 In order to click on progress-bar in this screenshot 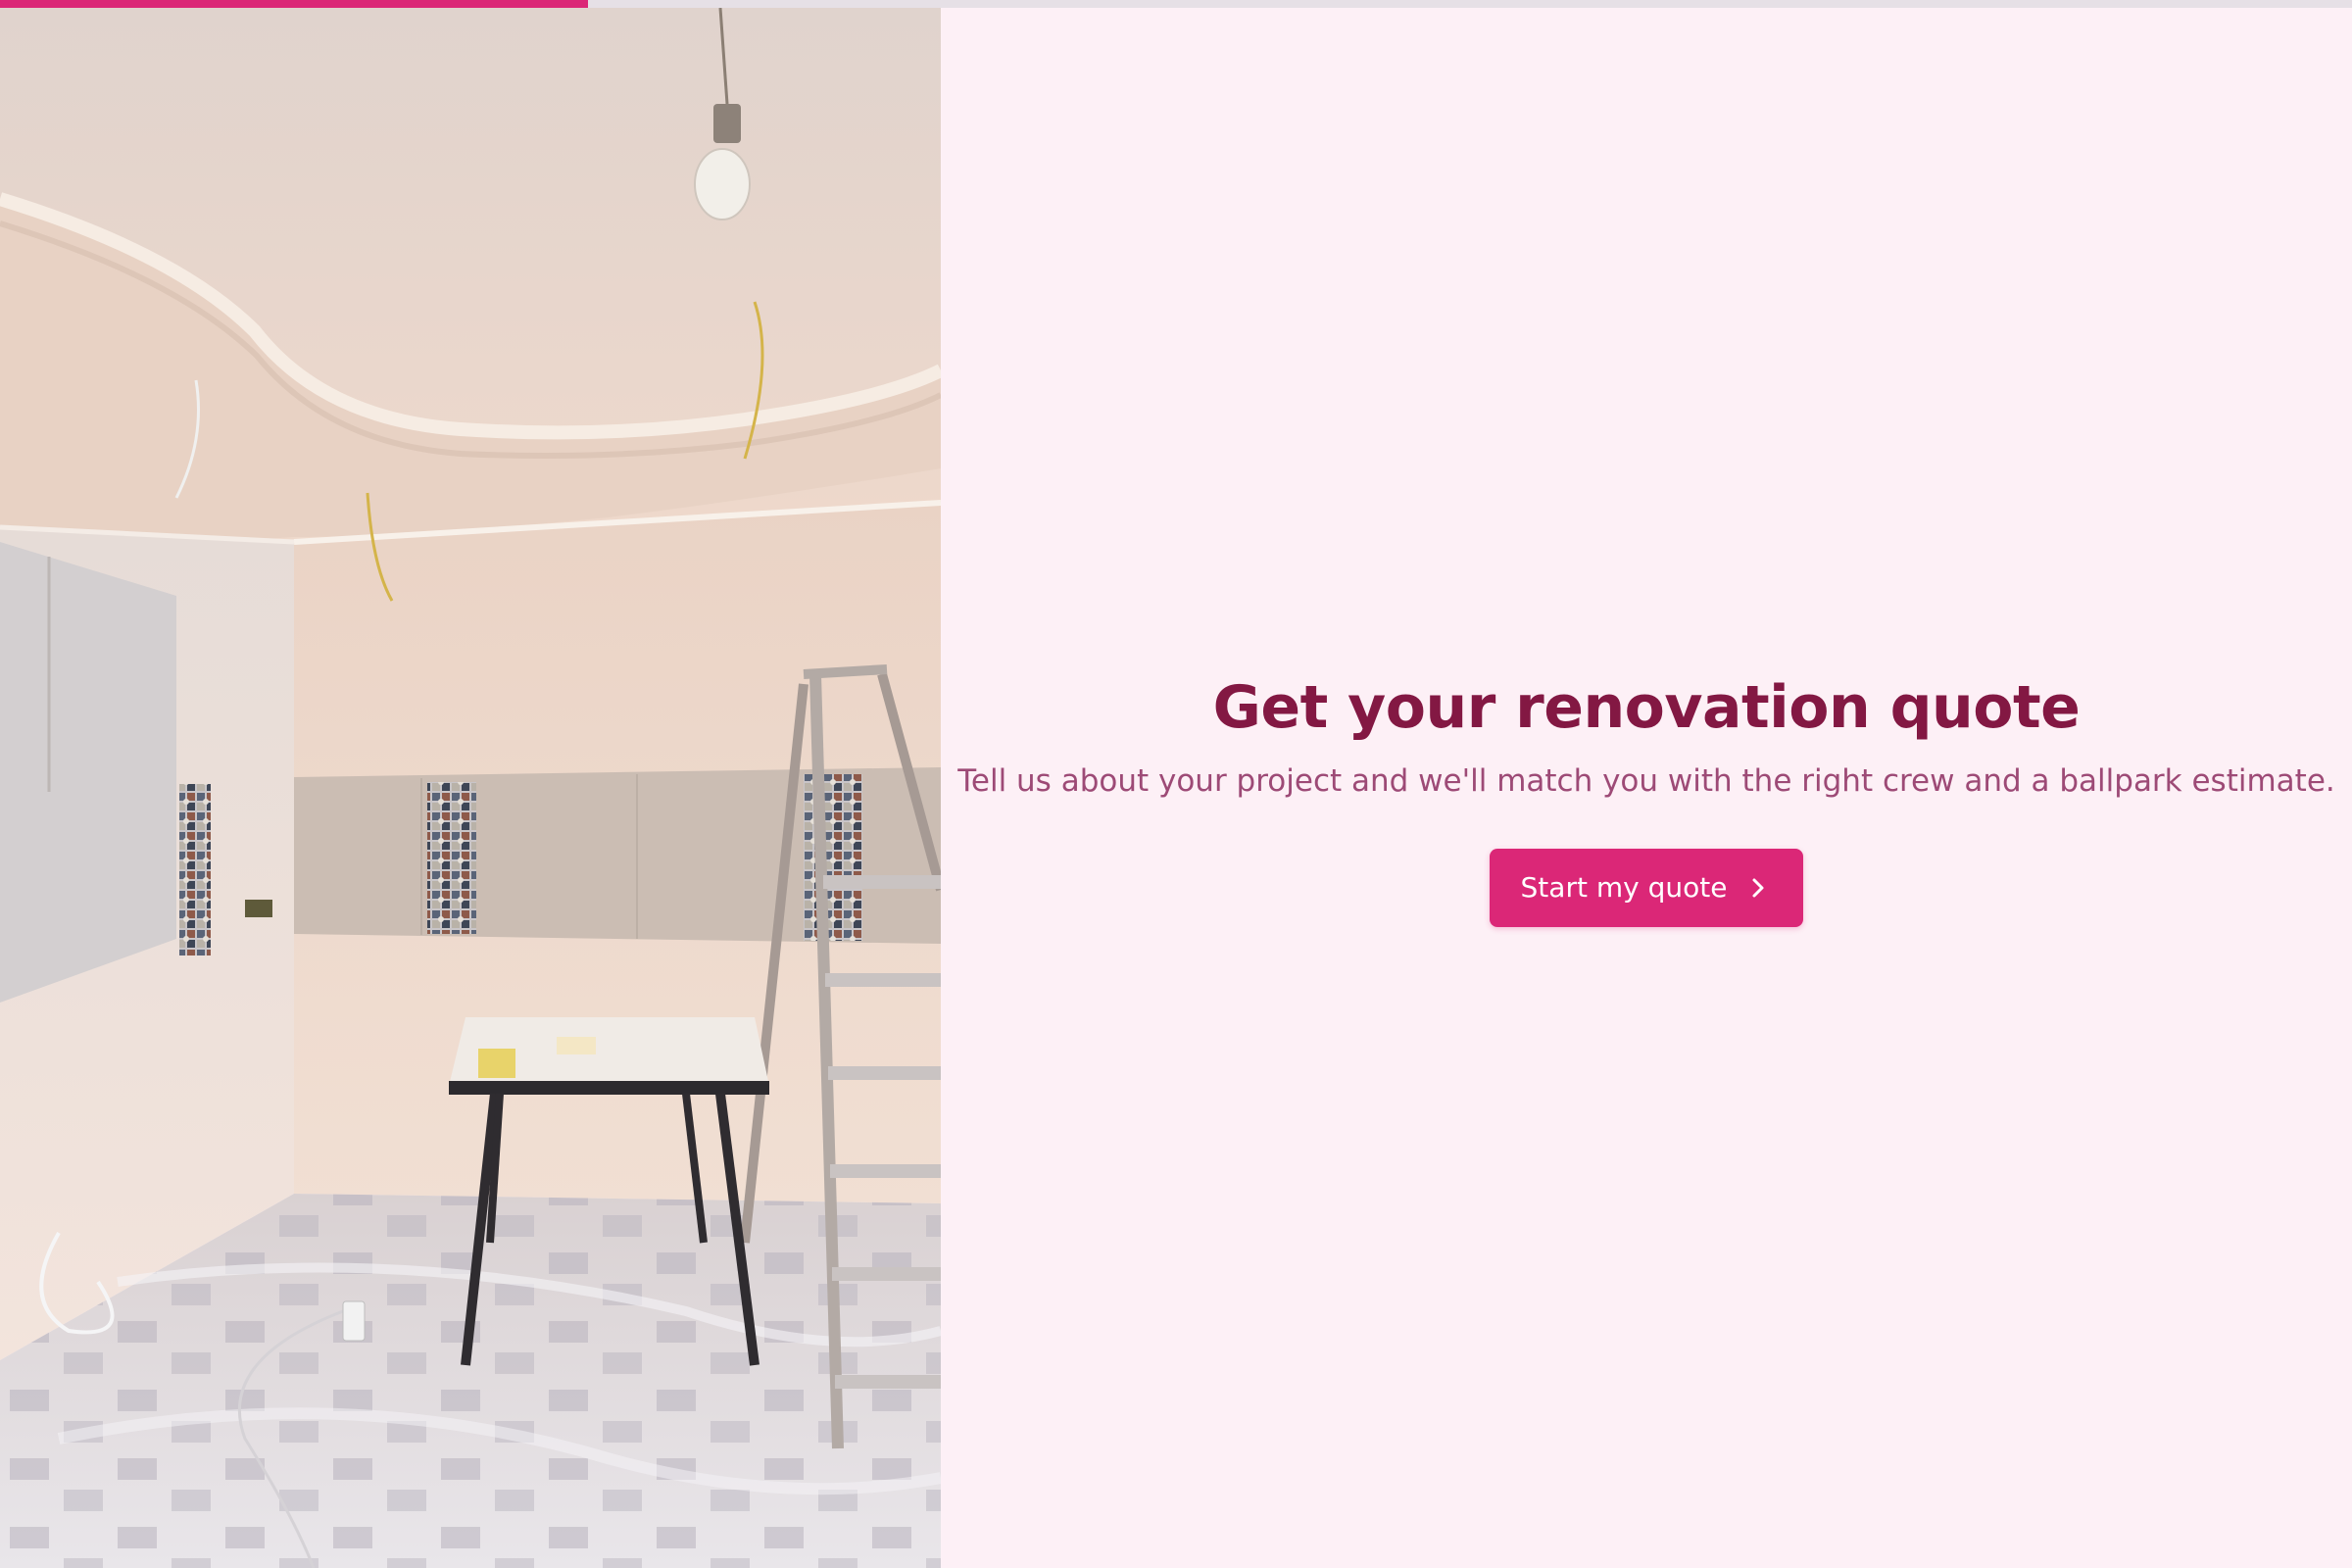, I will do `click(1176, 4)`.